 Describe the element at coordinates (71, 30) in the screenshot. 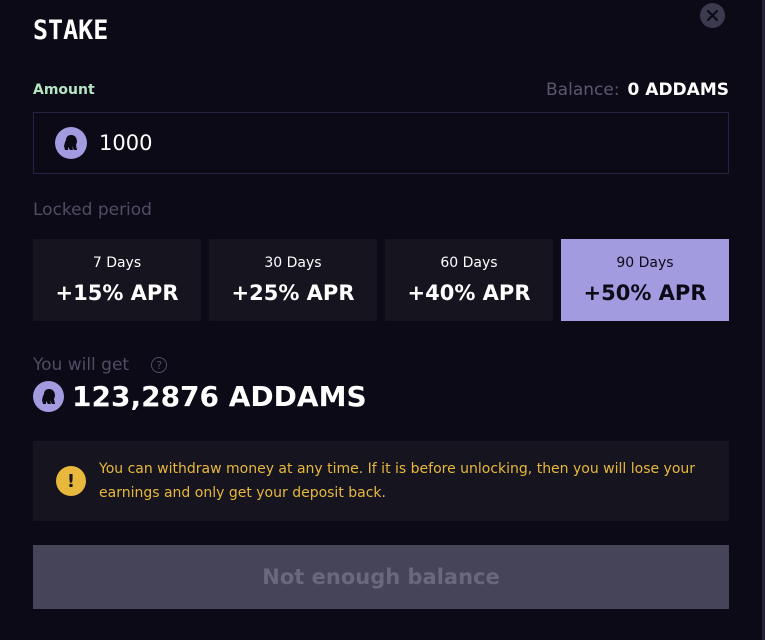

I see `modal-title: STAKE` at that location.